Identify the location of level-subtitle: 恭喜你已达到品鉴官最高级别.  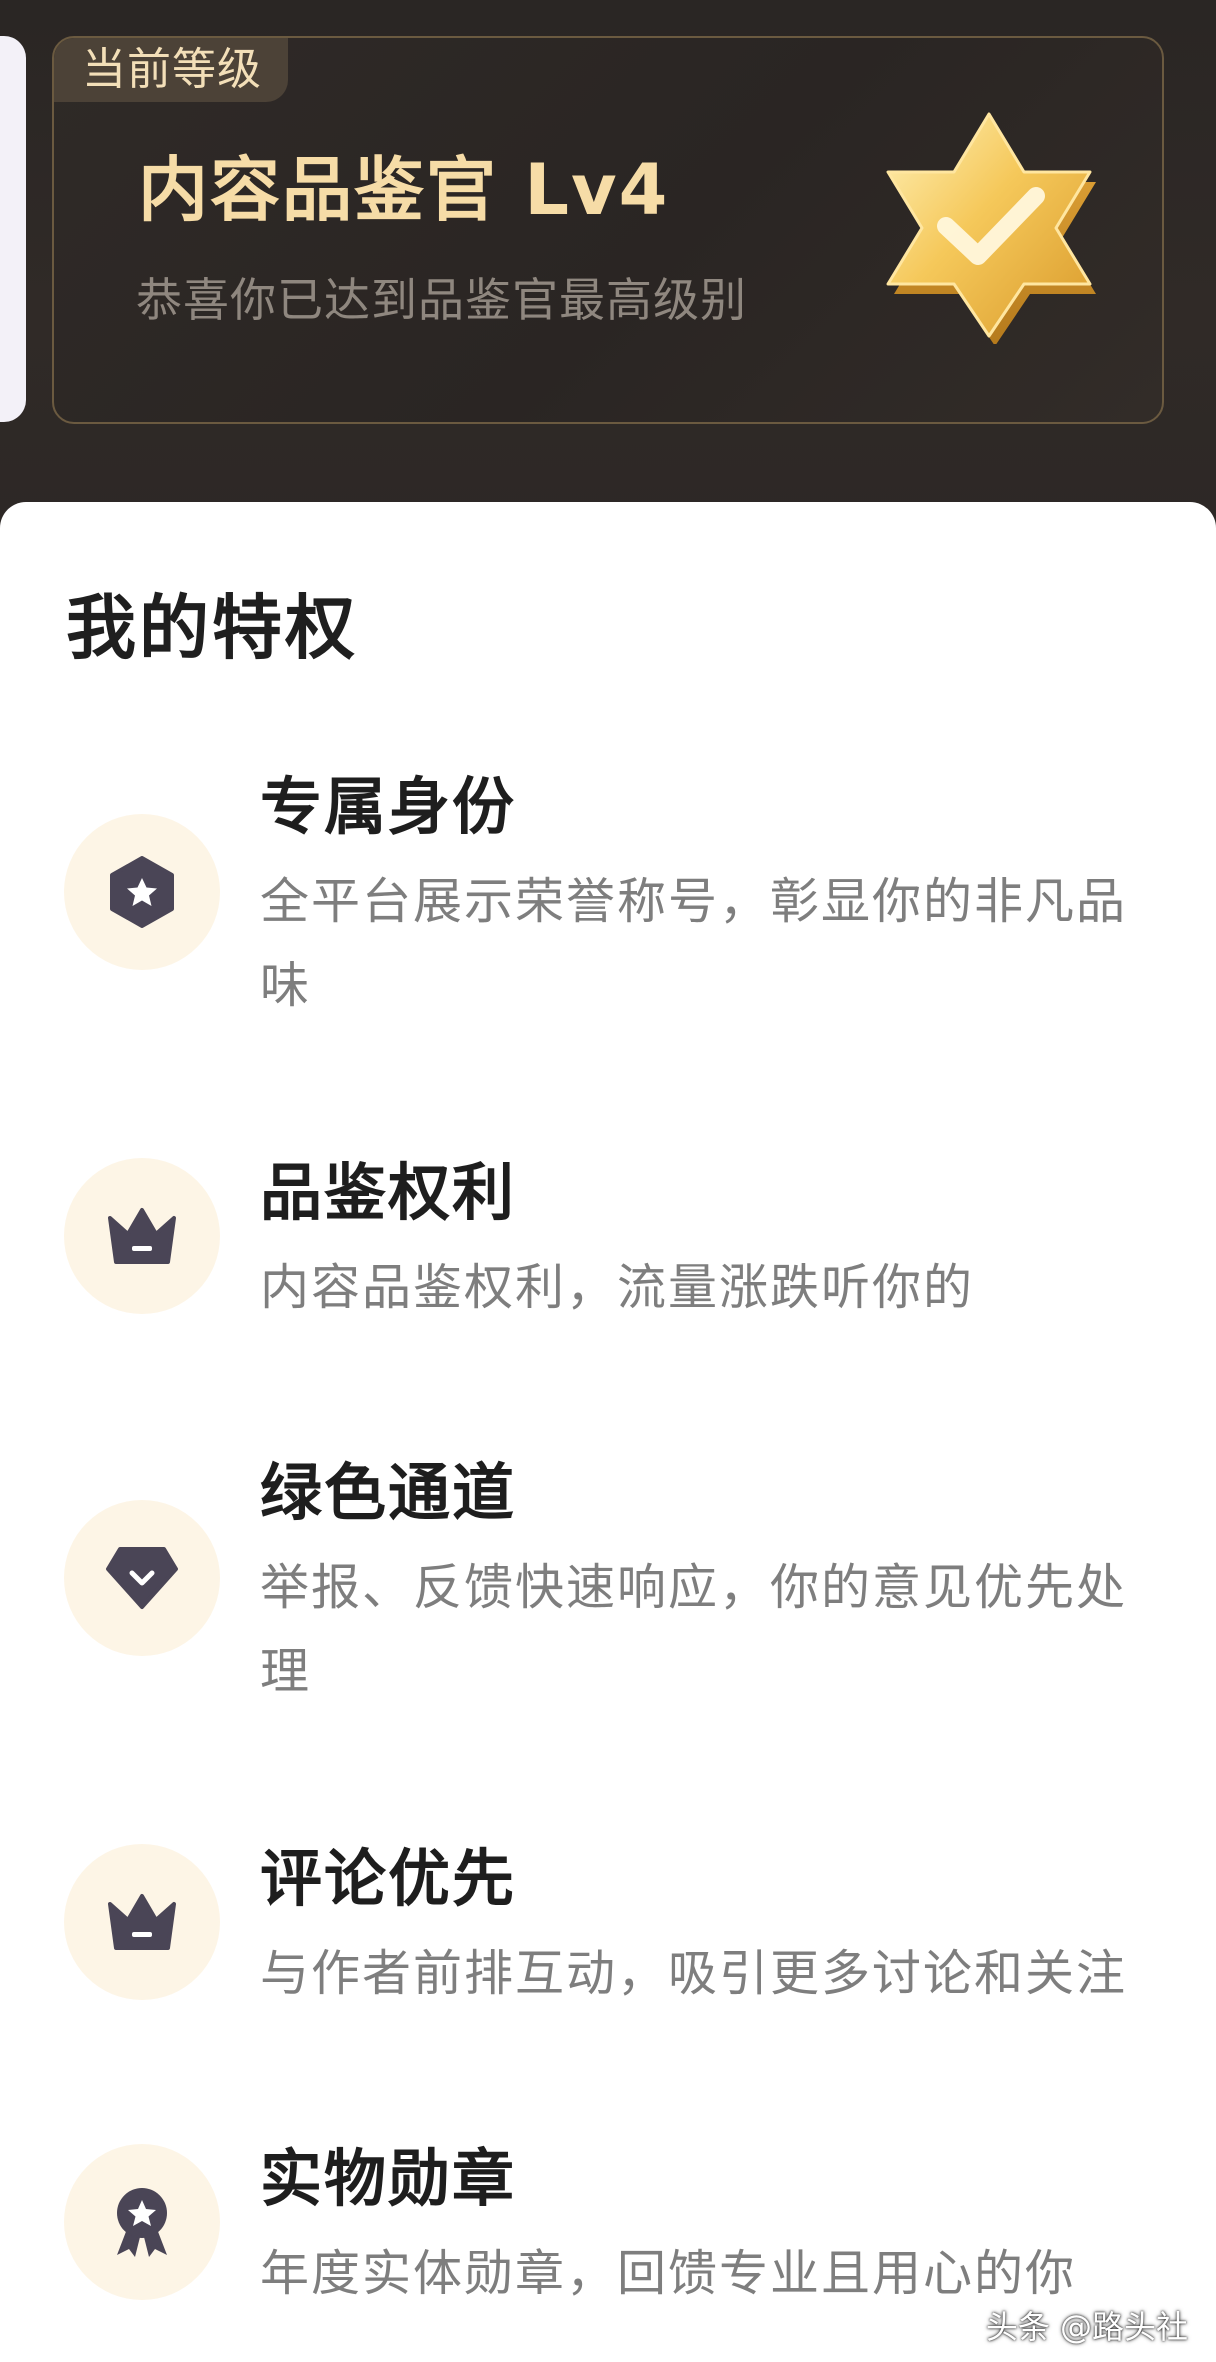
(441, 300).